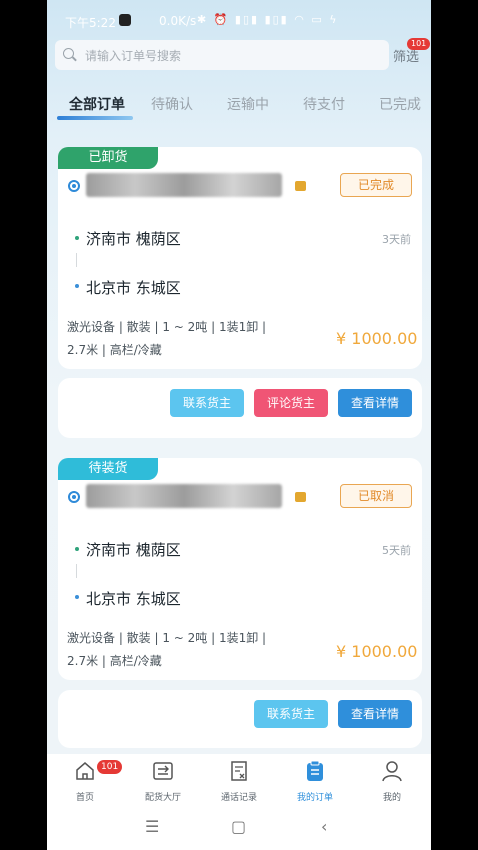  I want to click on status-time: 下午5:22, so click(90, 23).